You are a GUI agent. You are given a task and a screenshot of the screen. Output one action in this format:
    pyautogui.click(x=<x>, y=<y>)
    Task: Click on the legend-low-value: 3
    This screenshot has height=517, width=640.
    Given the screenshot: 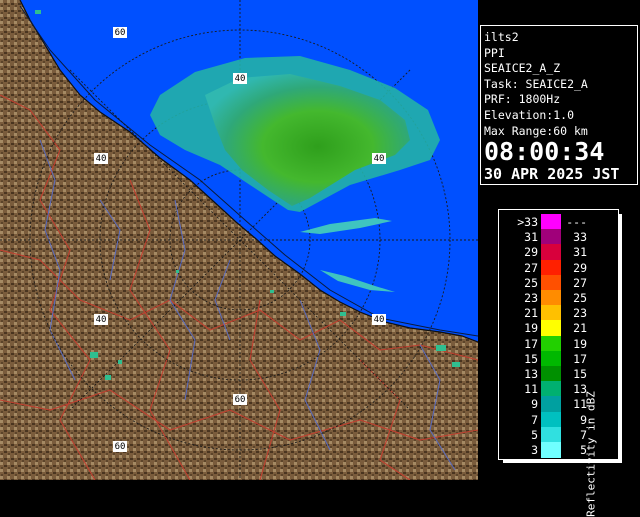 What is the action you would take?
    pyautogui.click(x=534, y=450)
    